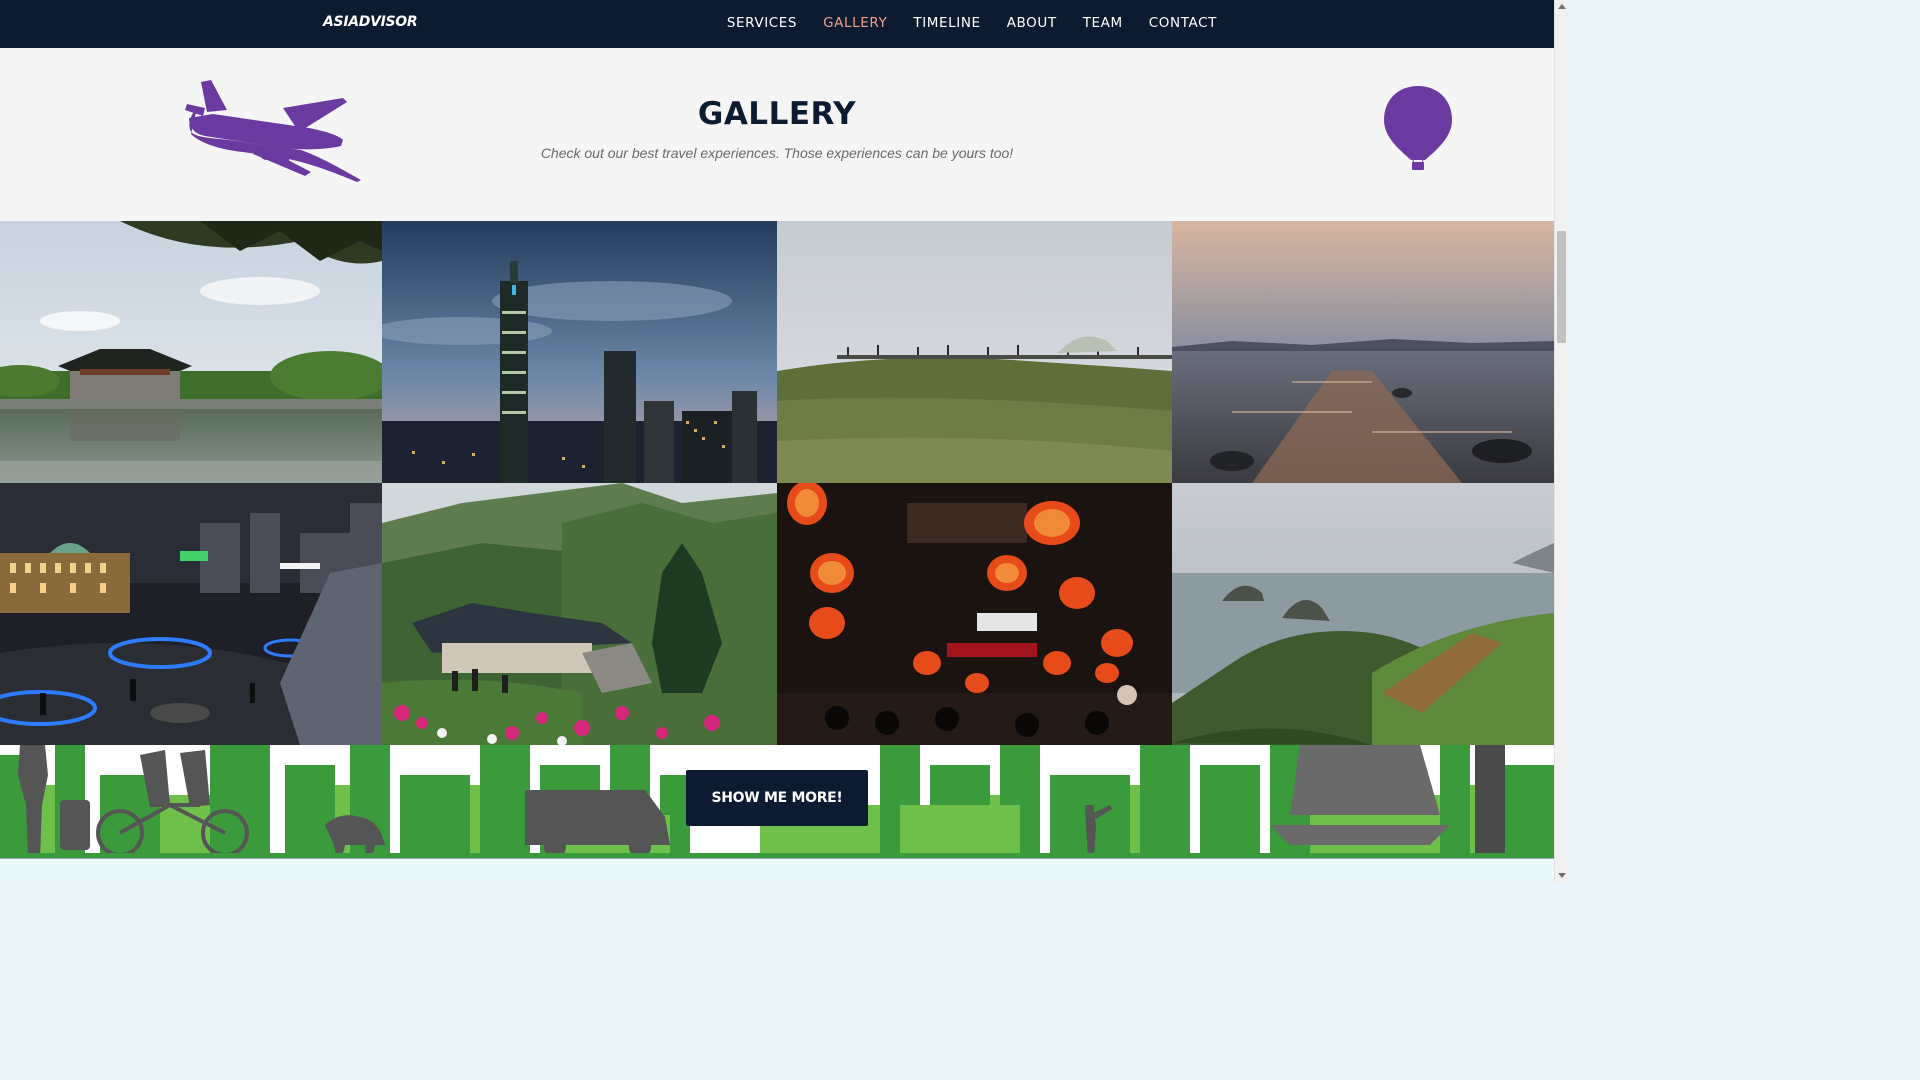 This screenshot has width=1920, height=1080. I want to click on hot-air-balloon-icon, so click(1418, 128).